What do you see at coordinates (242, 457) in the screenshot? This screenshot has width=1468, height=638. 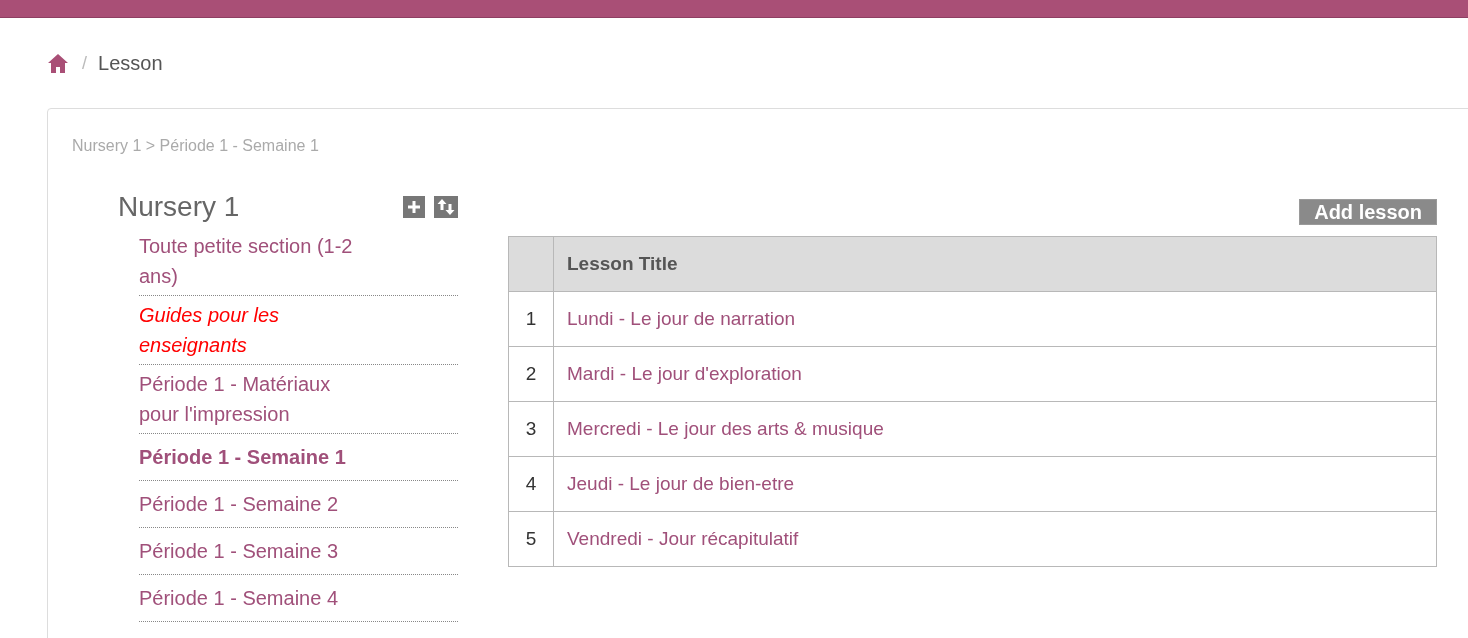 I see `sidebar-link: Période 1 - Semaine 1` at bounding box center [242, 457].